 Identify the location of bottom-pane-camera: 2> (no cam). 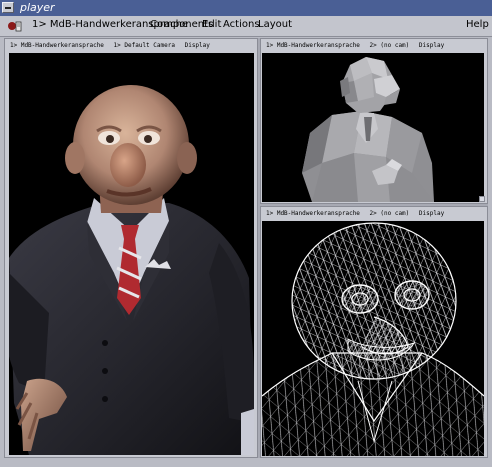
(390, 213).